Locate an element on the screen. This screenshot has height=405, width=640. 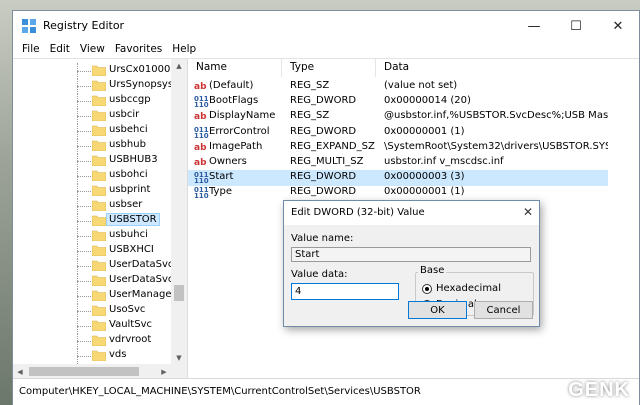
tree-item: vdrvroot is located at coordinates (92, 341).